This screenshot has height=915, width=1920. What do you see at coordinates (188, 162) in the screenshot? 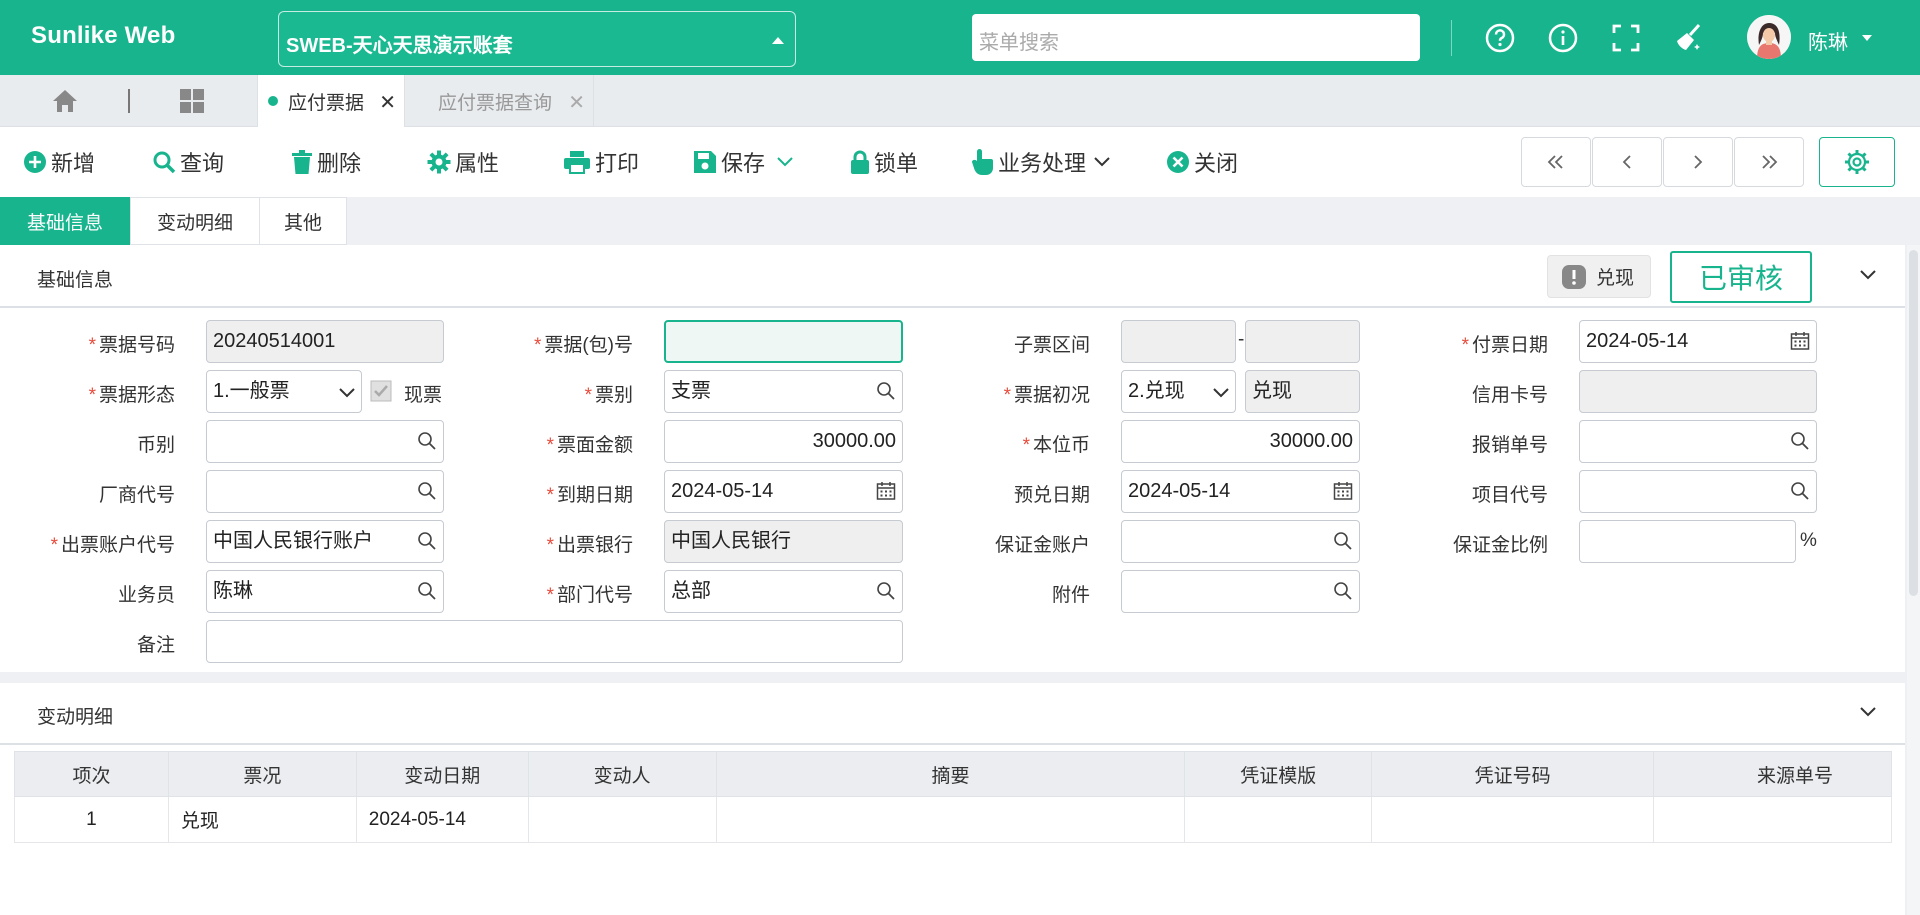
I see `query-button: 查询` at bounding box center [188, 162].